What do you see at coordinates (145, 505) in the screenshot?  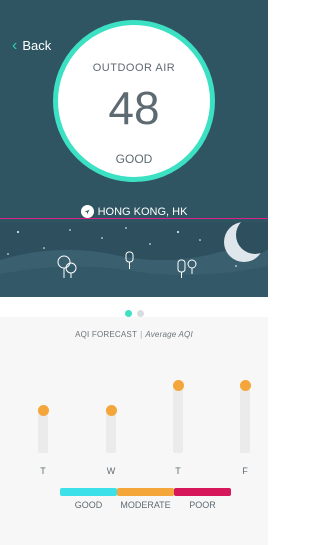 I see `legend-label-moderate: MODERATE` at bounding box center [145, 505].